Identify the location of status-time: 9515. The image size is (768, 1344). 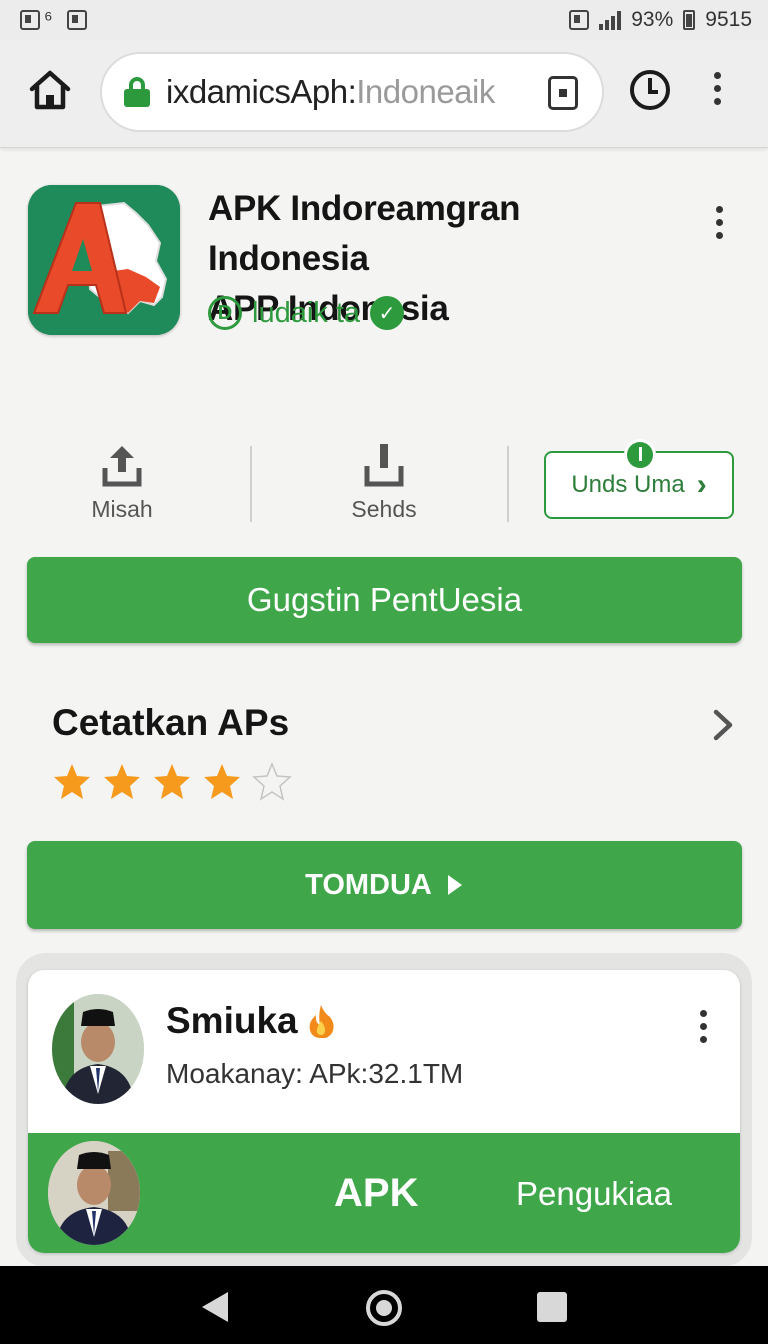
(728, 19).